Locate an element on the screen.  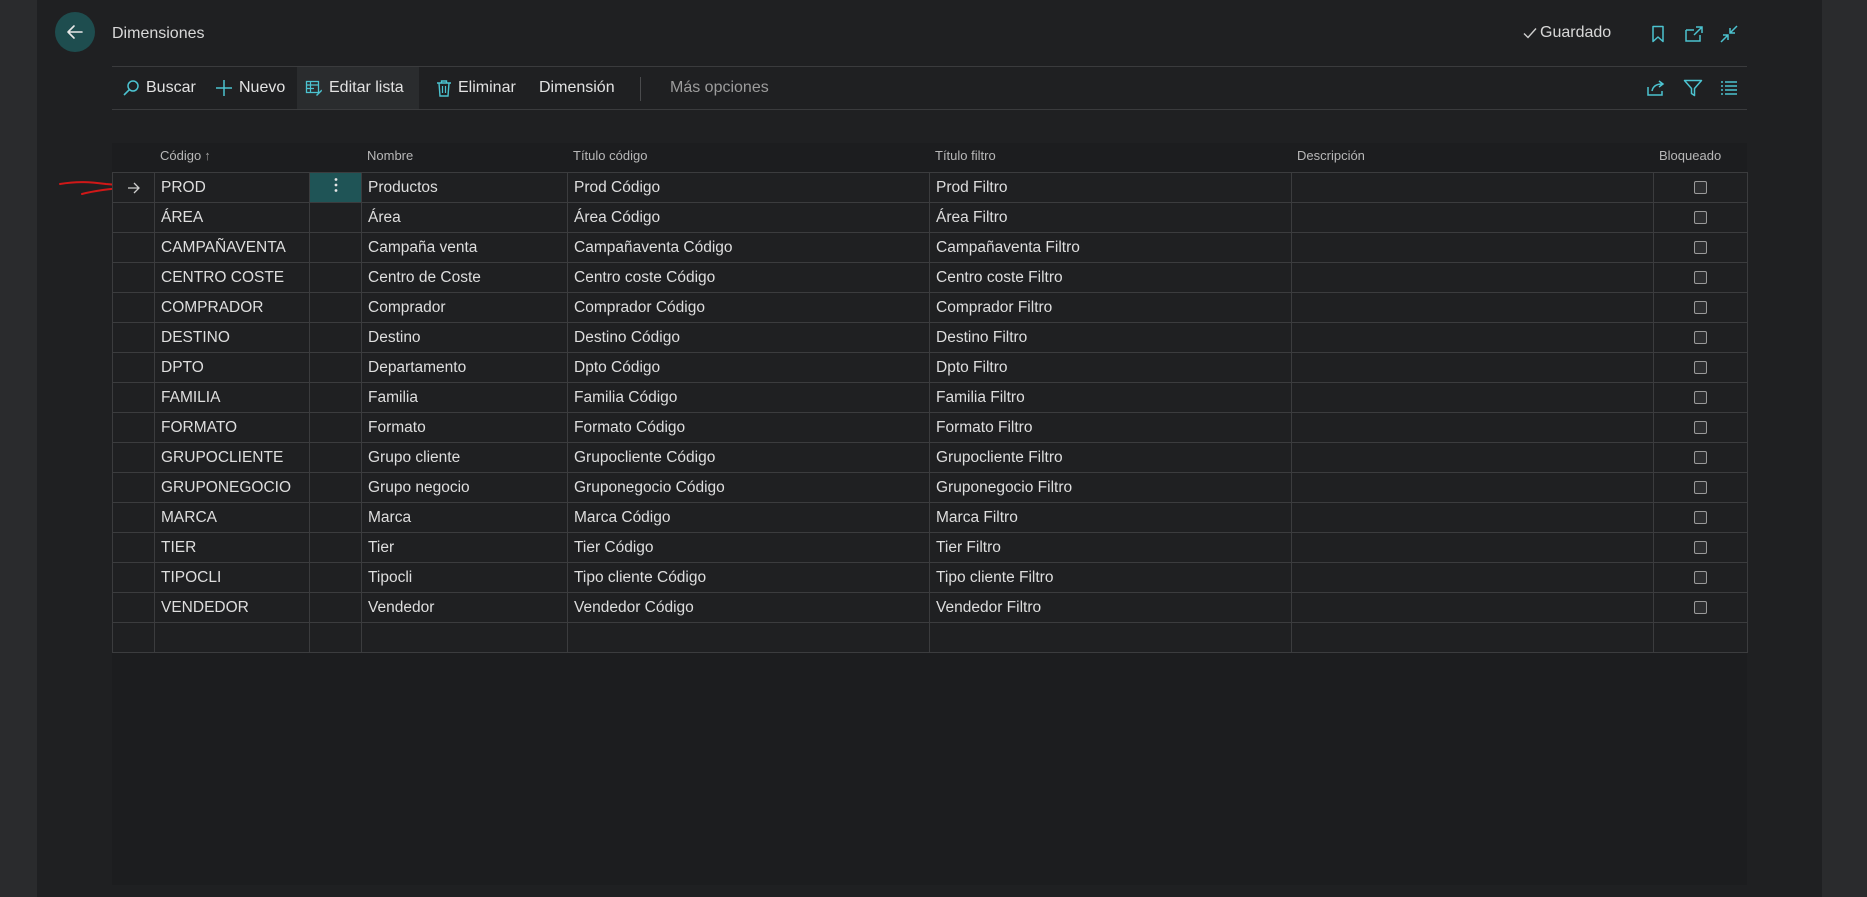
cell-code: PROD is located at coordinates (232, 187).